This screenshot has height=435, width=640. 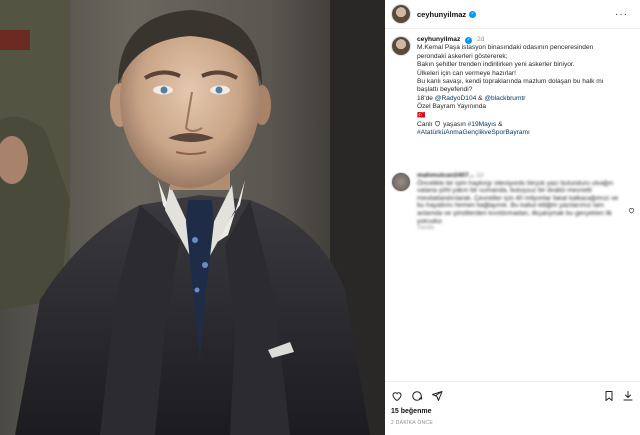 What do you see at coordinates (421, 115) in the screenshot?
I see `caption-line: 🇹🇷` at bounding box center [421, 115].